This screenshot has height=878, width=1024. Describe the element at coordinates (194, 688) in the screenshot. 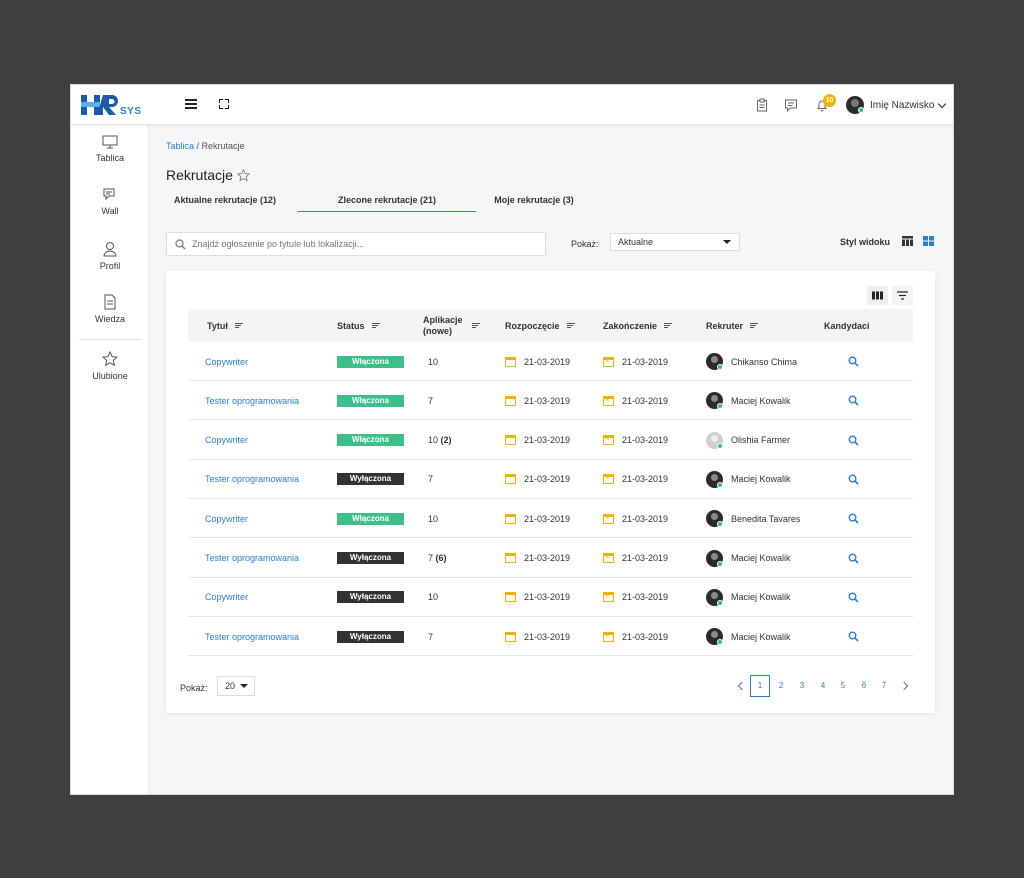

I see `page-size-label: Pokaż:` at that location.